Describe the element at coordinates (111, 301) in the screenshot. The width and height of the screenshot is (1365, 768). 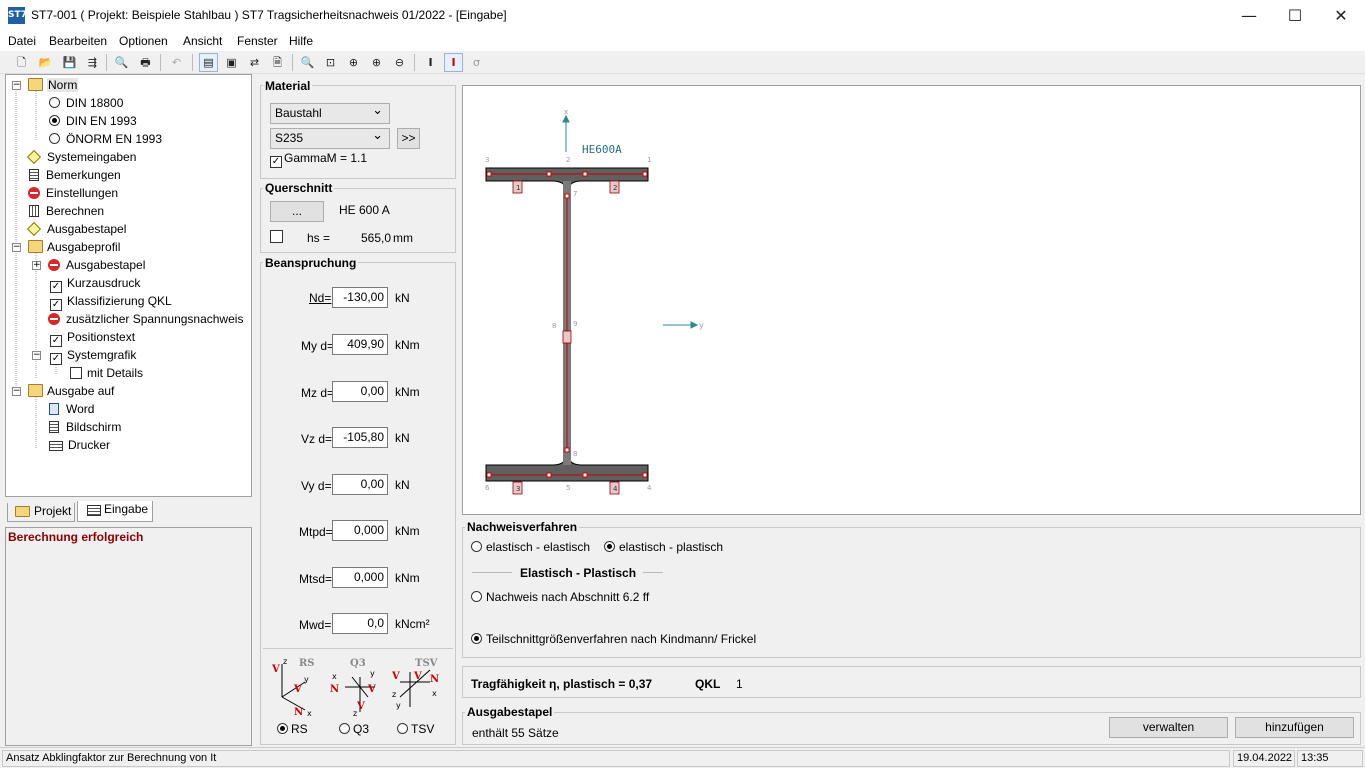
I see `tree-item-klassifizierung: ✓ Klassifizierung QKL` at that location.